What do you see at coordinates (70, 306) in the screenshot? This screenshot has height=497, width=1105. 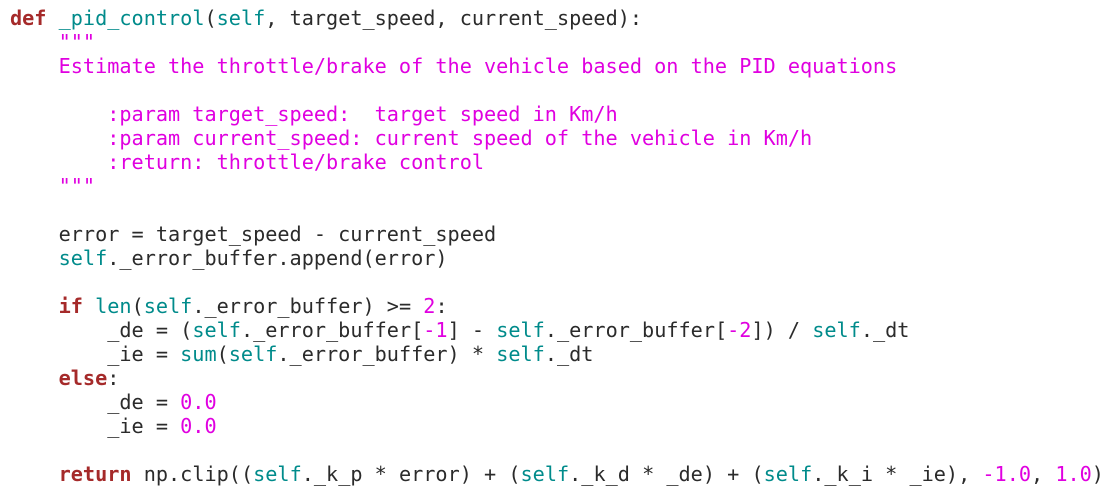 I see `keyword-token: if` at bounding box center [70, 306].